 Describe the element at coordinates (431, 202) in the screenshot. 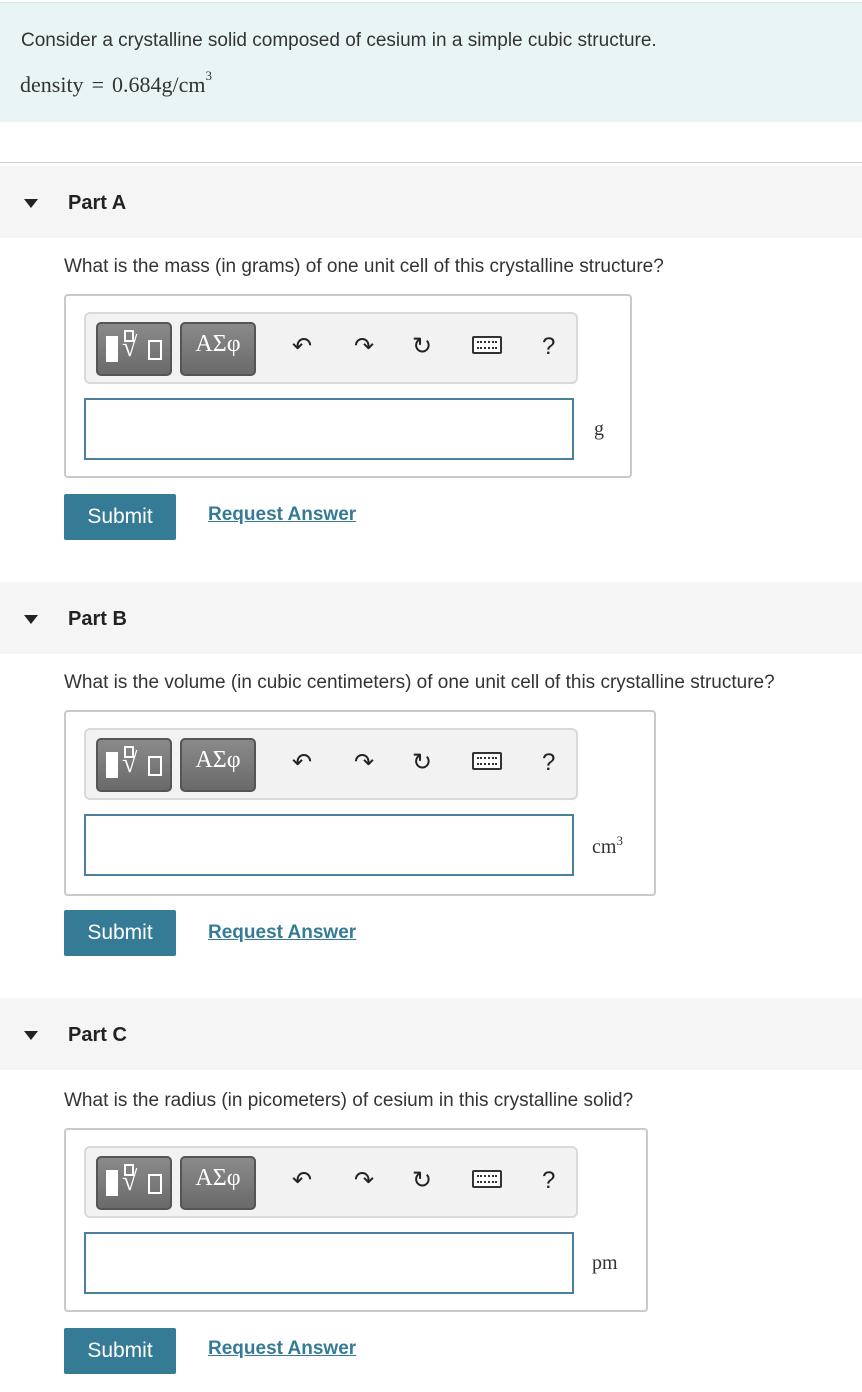

I see `part-a-header: Part A` at that location.